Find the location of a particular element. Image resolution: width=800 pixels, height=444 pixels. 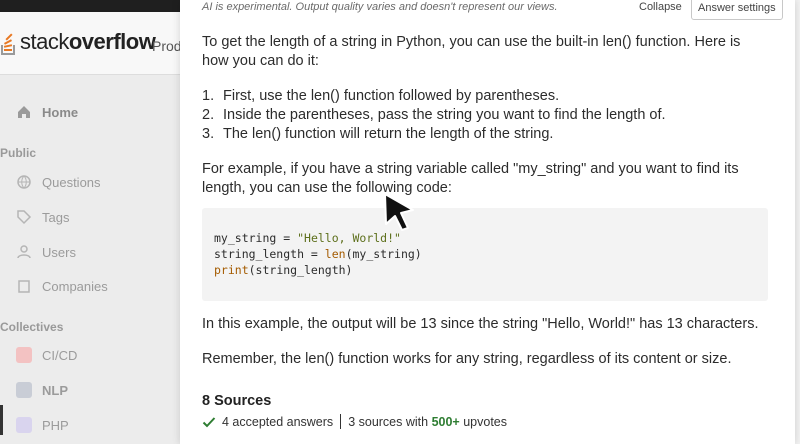

upvotes-label: upvotes is located at coordinates (485, 421).